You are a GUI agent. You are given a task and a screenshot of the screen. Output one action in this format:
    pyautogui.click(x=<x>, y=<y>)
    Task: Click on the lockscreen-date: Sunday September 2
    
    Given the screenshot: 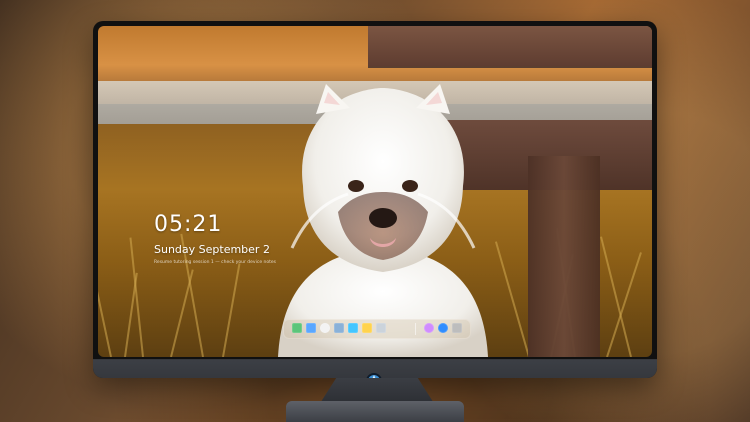 What is the action you would take?
    pyautogui.click(x=212, y=249)
    